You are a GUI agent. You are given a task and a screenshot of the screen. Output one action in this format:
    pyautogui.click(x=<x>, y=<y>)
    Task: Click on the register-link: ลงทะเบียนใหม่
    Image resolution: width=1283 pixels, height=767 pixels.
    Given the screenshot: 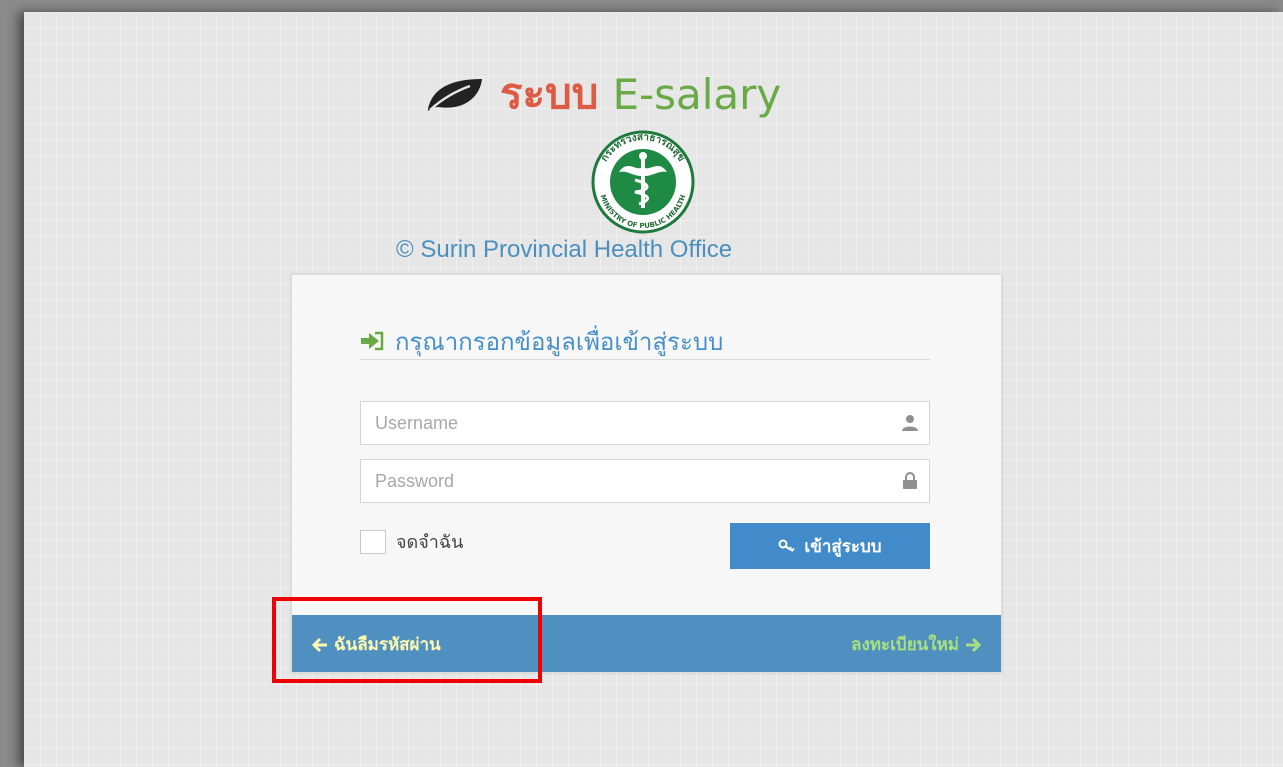 What is the action you would take?
    pyautogui.click(x=916, y=644)
    